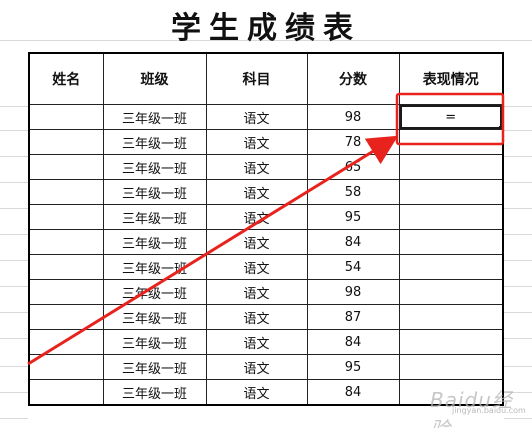 Image resolution: width=532 pixels, height=428 pixels. What do you see at coordinates (154, 78) in the screenshot?
I see `header-class: 班级` at bounding box center [154, 78].